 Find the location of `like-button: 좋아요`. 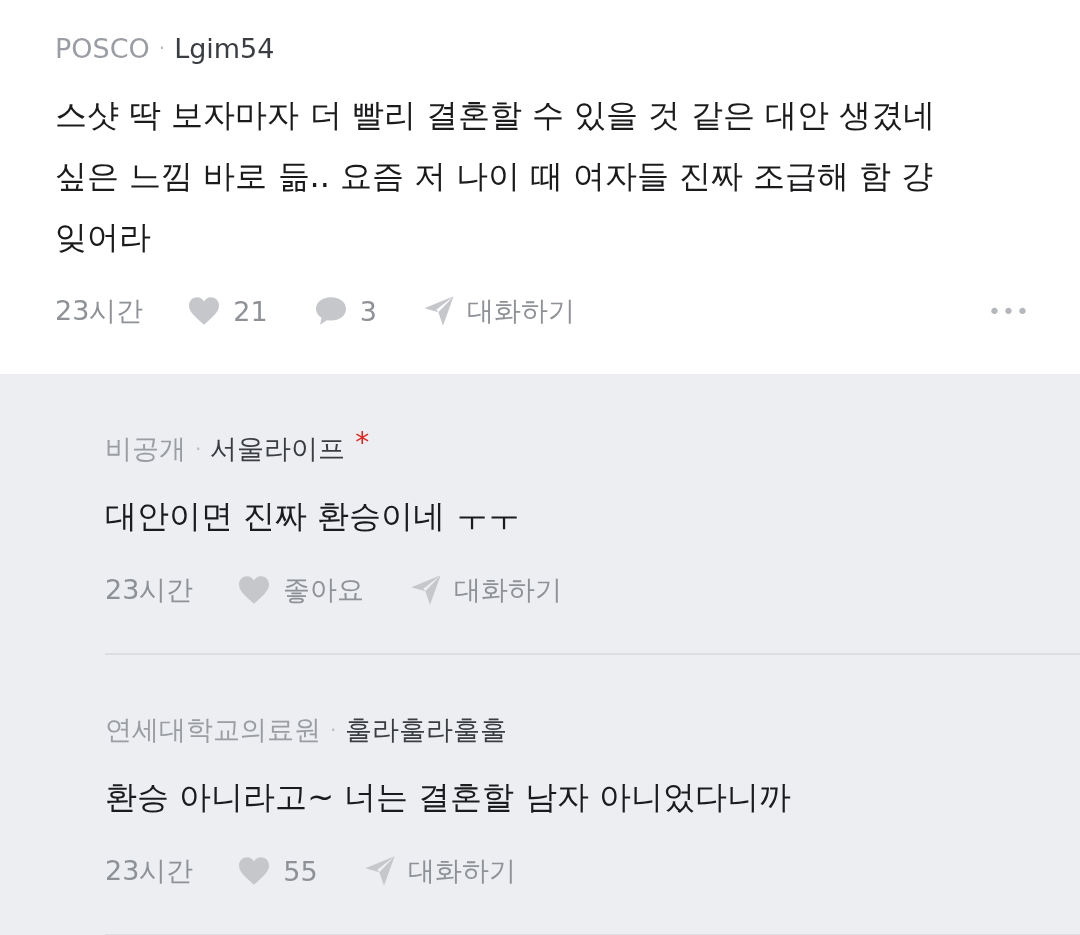

like-button: 좋아요 is located at coordinates (301, 590).